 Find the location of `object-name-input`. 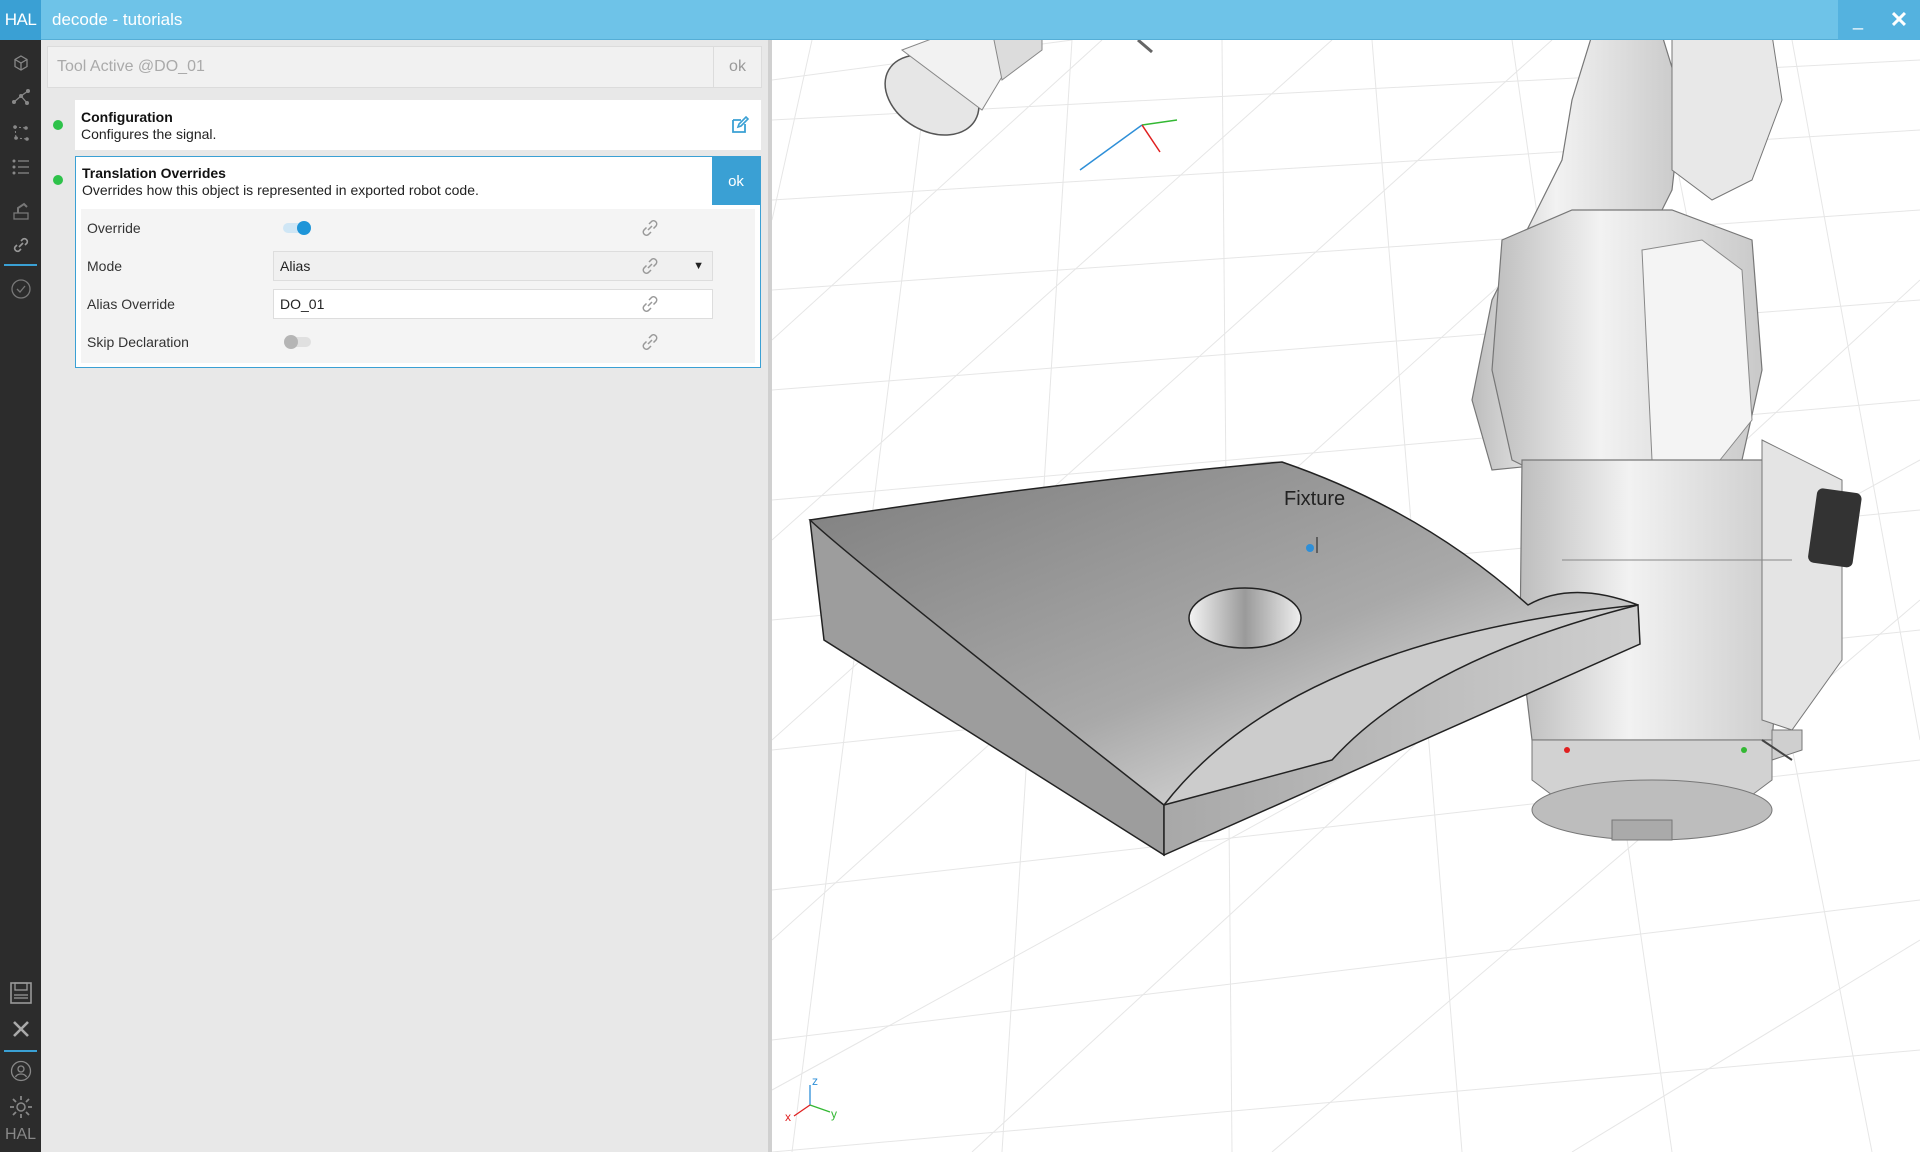

object-name-input is located at coordinates (381, 67).